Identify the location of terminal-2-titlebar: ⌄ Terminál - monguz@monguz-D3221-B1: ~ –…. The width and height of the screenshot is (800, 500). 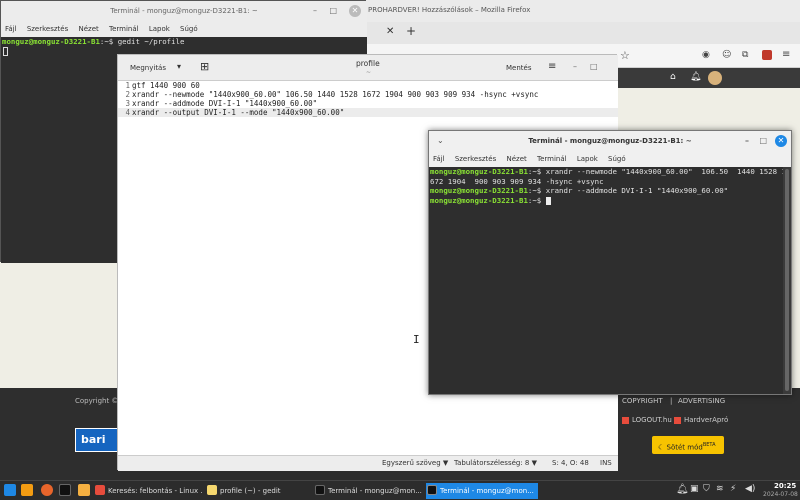
(610, 141).